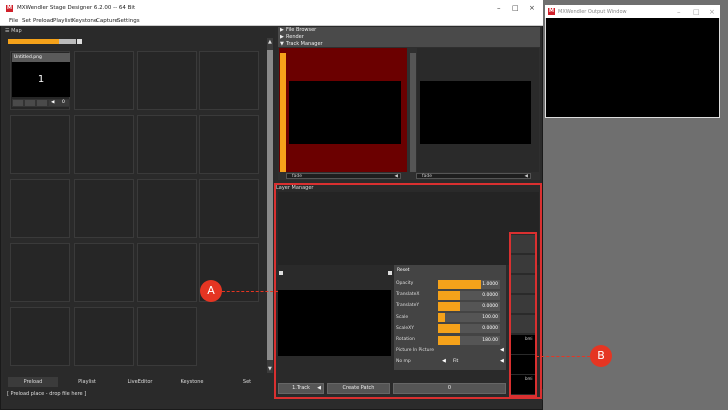 This screenshot has height=410, width=728. I want to click on section-file-browser: ▶ File Browser, so click(409, 30).